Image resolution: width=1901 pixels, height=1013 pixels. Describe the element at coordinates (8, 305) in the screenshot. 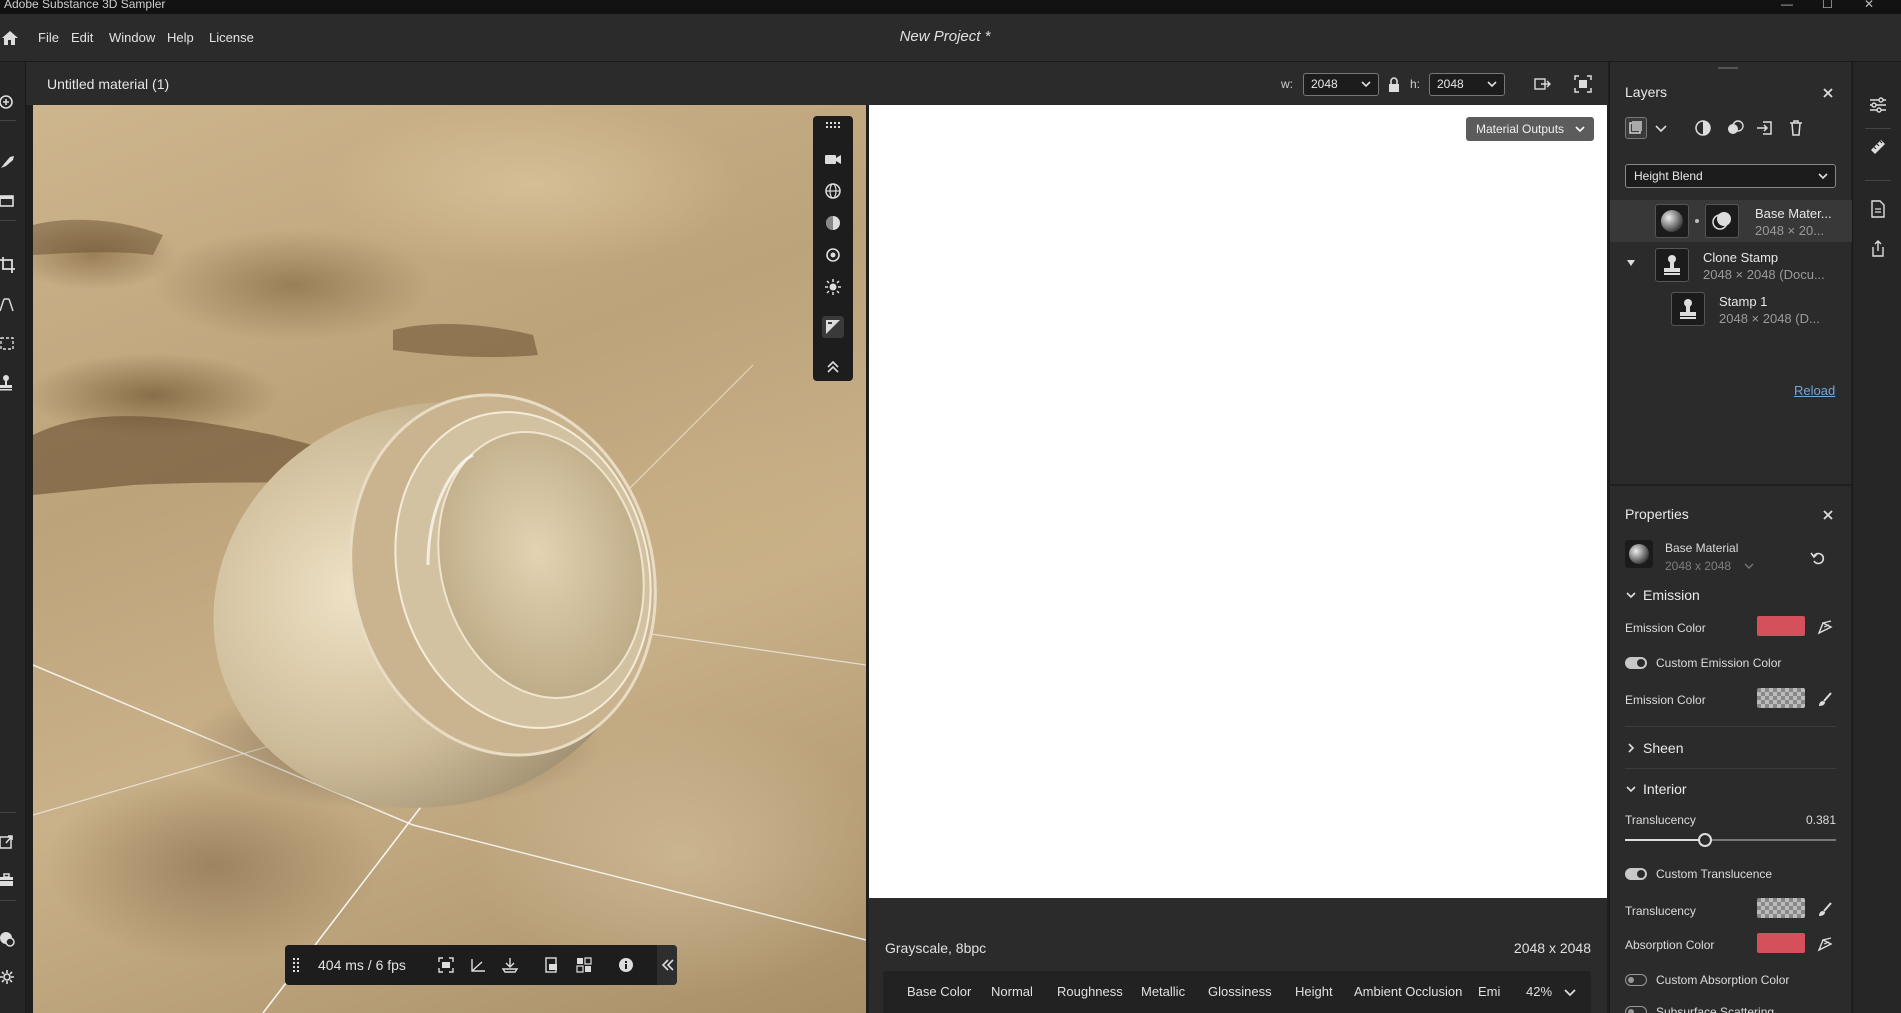

I see `perspective-icon` at that location.